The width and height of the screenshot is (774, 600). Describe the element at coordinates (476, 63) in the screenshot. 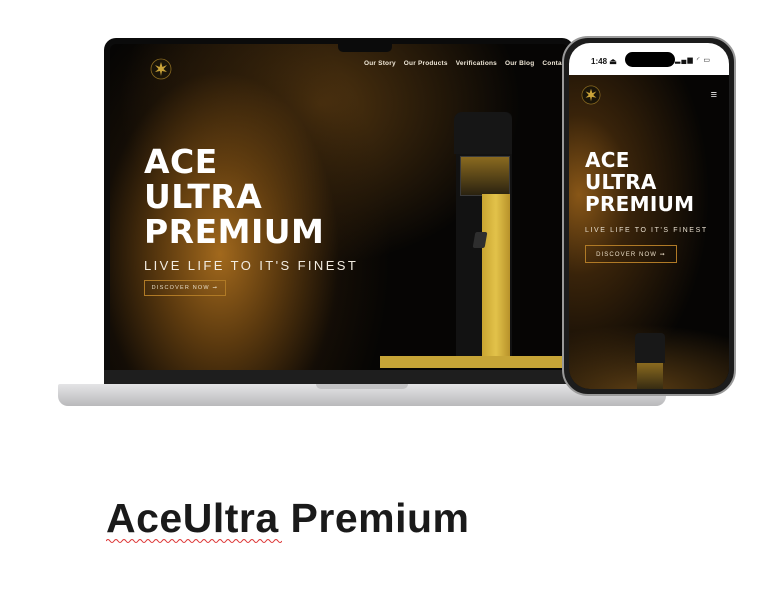

I see `nav-verifications: Verifications` at that location.